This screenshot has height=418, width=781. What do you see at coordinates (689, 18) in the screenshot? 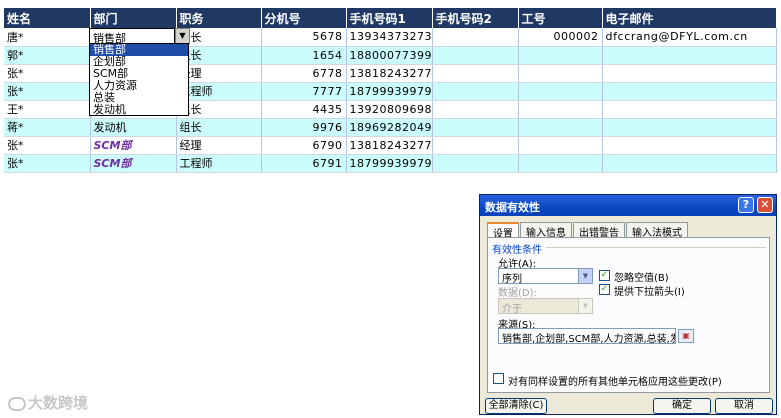
I see `header-email: 电子邮件` at bounding box center [689, 18].